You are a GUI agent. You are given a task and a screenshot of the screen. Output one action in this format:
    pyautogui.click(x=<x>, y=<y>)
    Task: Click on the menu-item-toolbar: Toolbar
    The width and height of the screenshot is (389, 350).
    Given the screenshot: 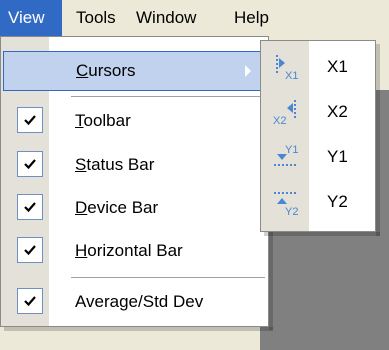 What is the action you would take?
    pyautogui.click(x=134, y=121)
    